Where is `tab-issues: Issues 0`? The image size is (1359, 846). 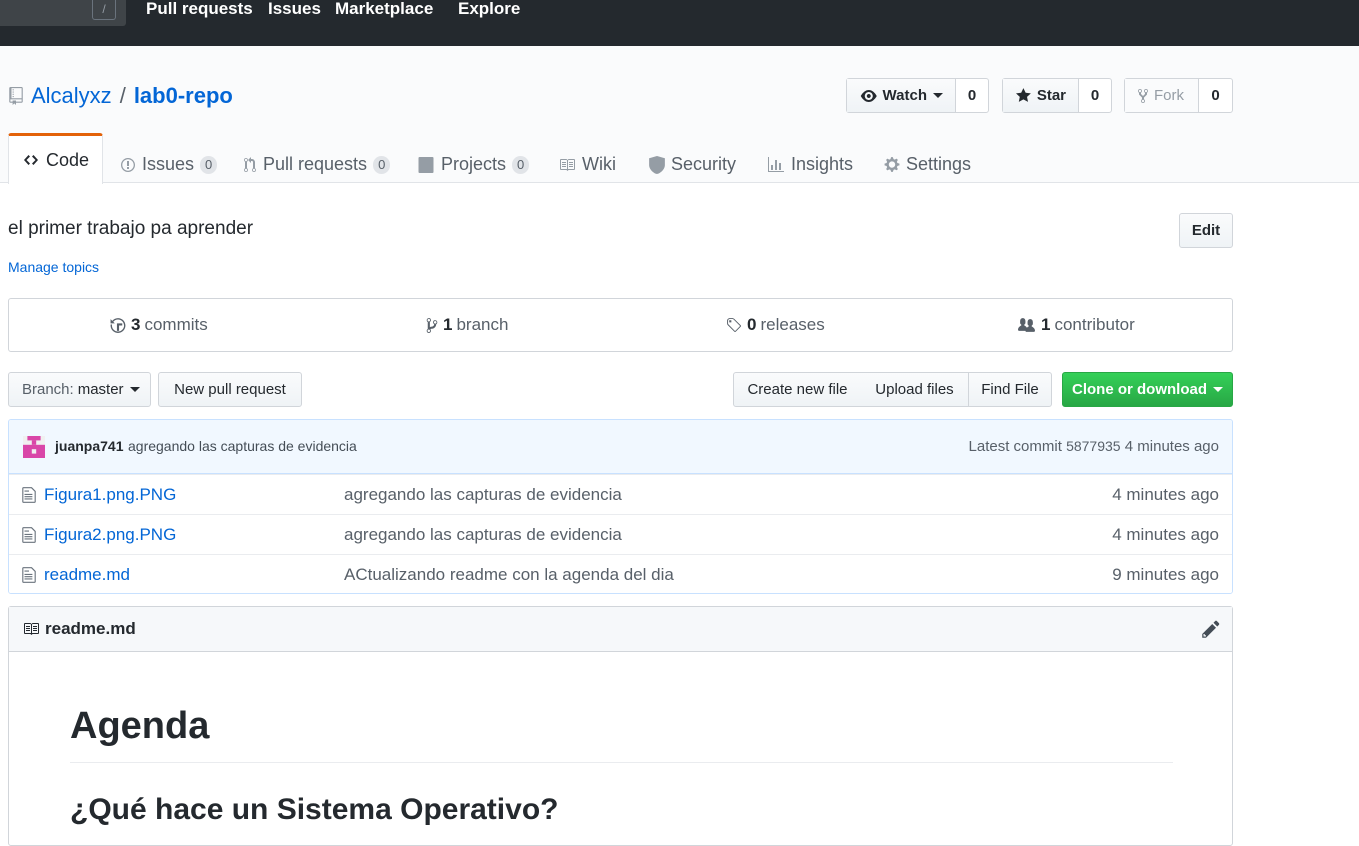 tab-issues: Issues 0 is located at coordinates (169, 164).